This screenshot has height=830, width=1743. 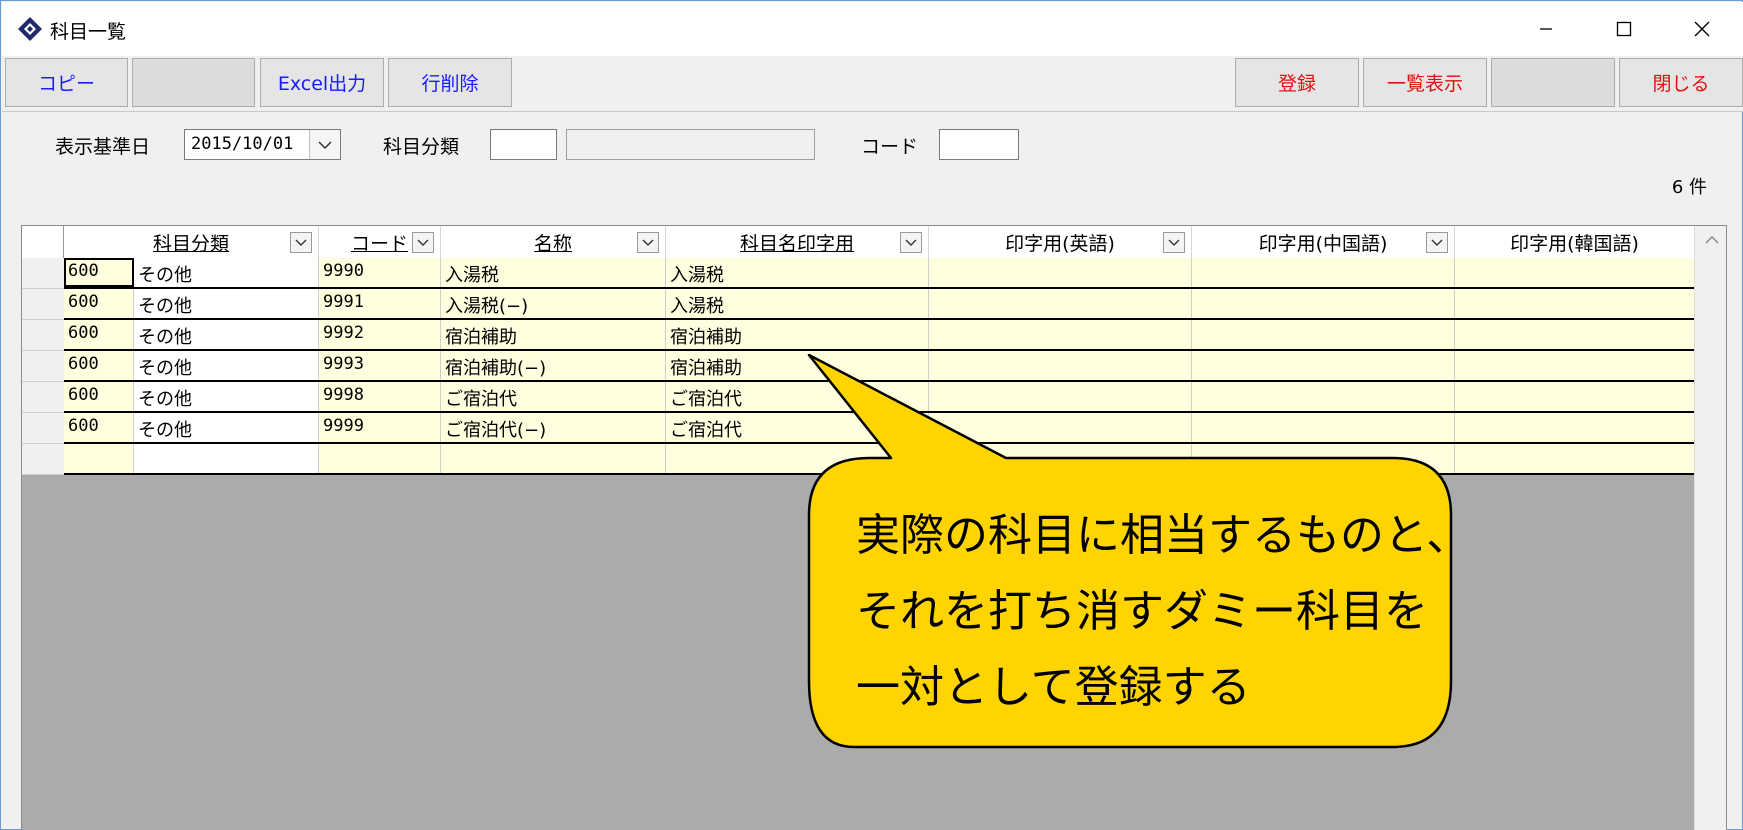 What do you see at coordinates (30, 29) in the screenshot?
I see `app-logo-icon` at bounding box center [30, 29].